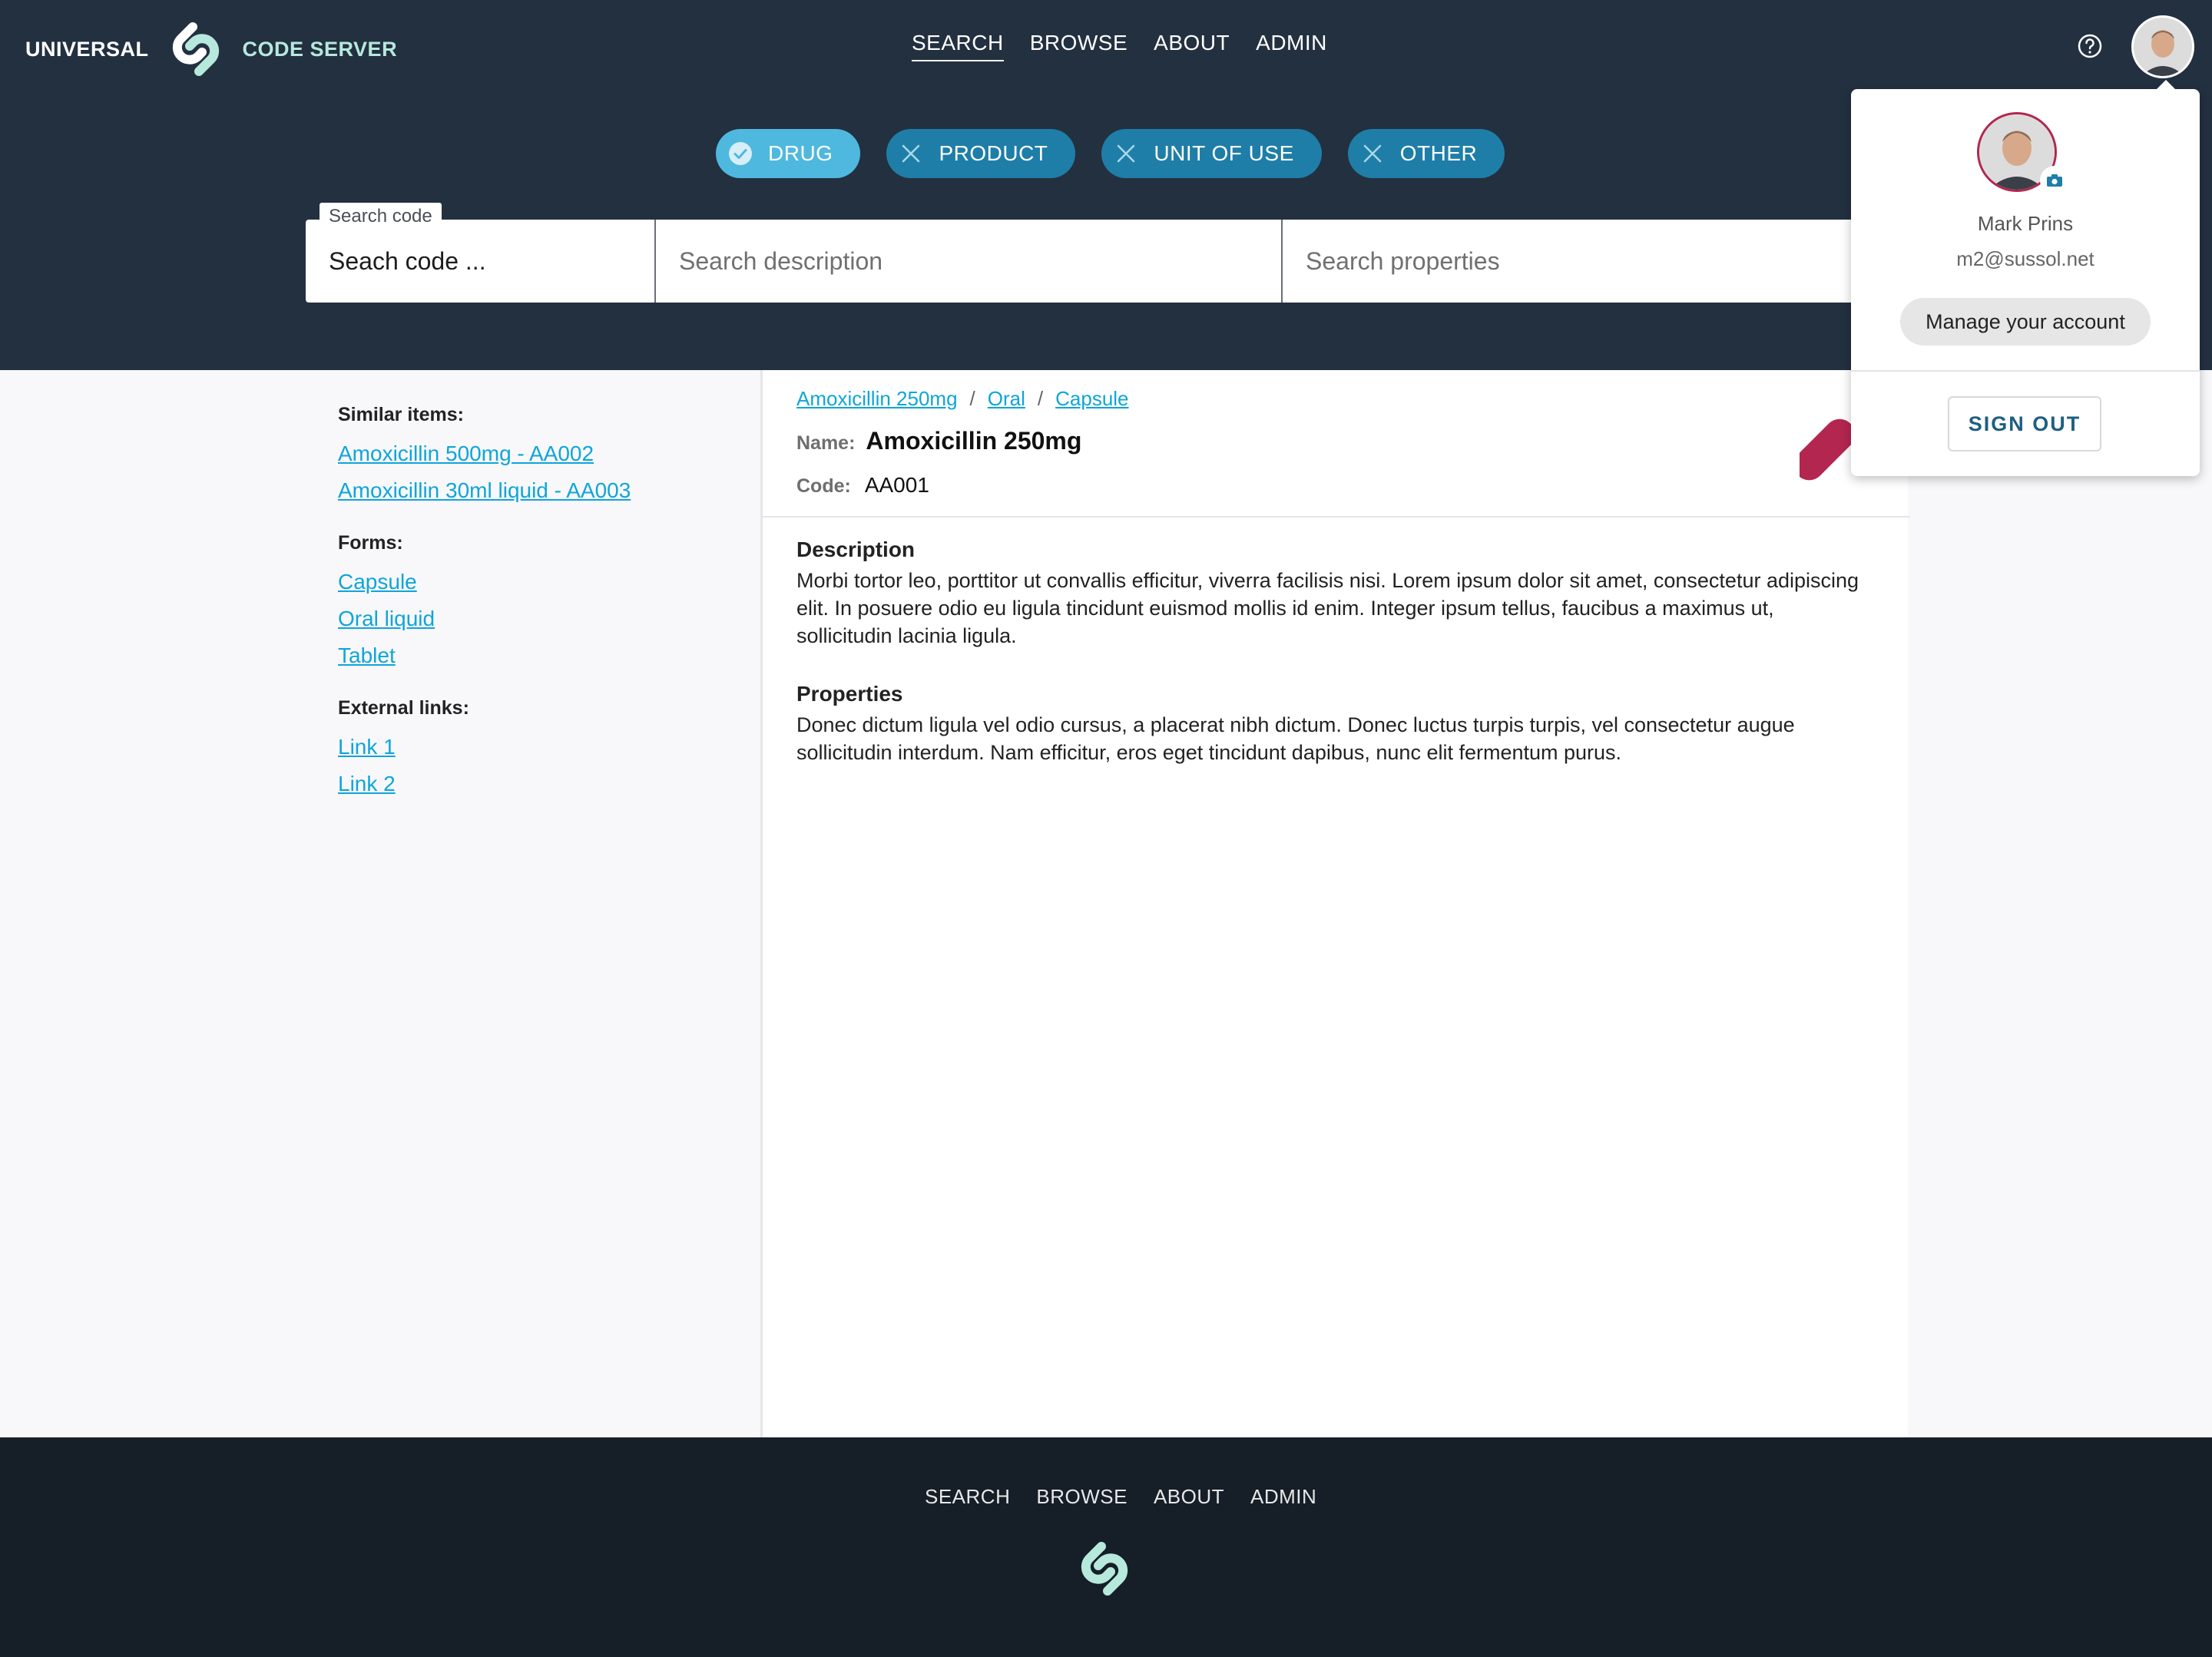  What do you see at coordinates (2025, 423) in the screenshot?
I see `sign-out-button: SIGN OUT` at bounding box center [2025, 423].